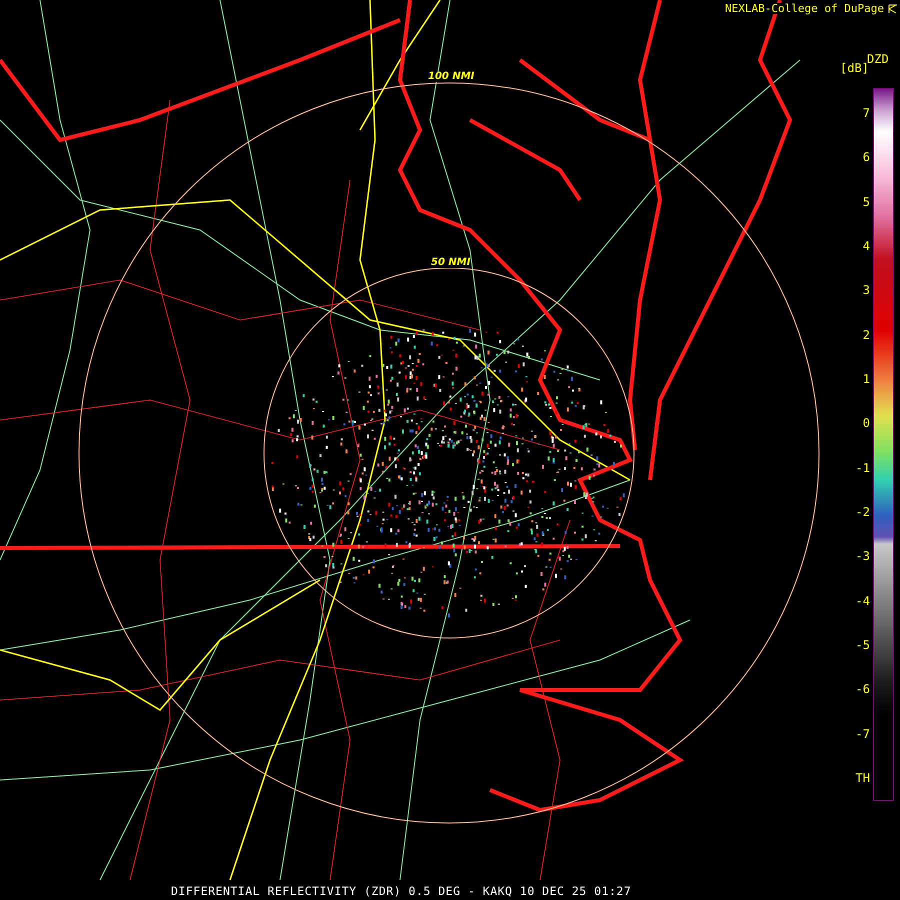 The width and height of the screenshot is (900, 900). I want to click on scale-label: -3, so click(863, 556).